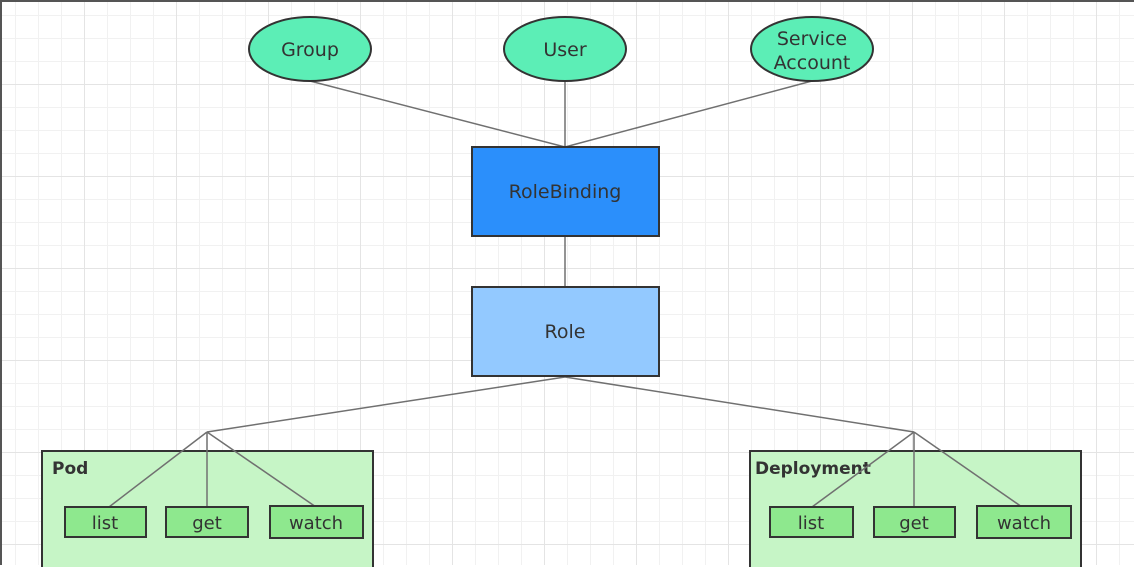 The height and width of the screenshot is (567, 1134). I want to click on node-rolebinding: RoleBinding, so click(565, 191).